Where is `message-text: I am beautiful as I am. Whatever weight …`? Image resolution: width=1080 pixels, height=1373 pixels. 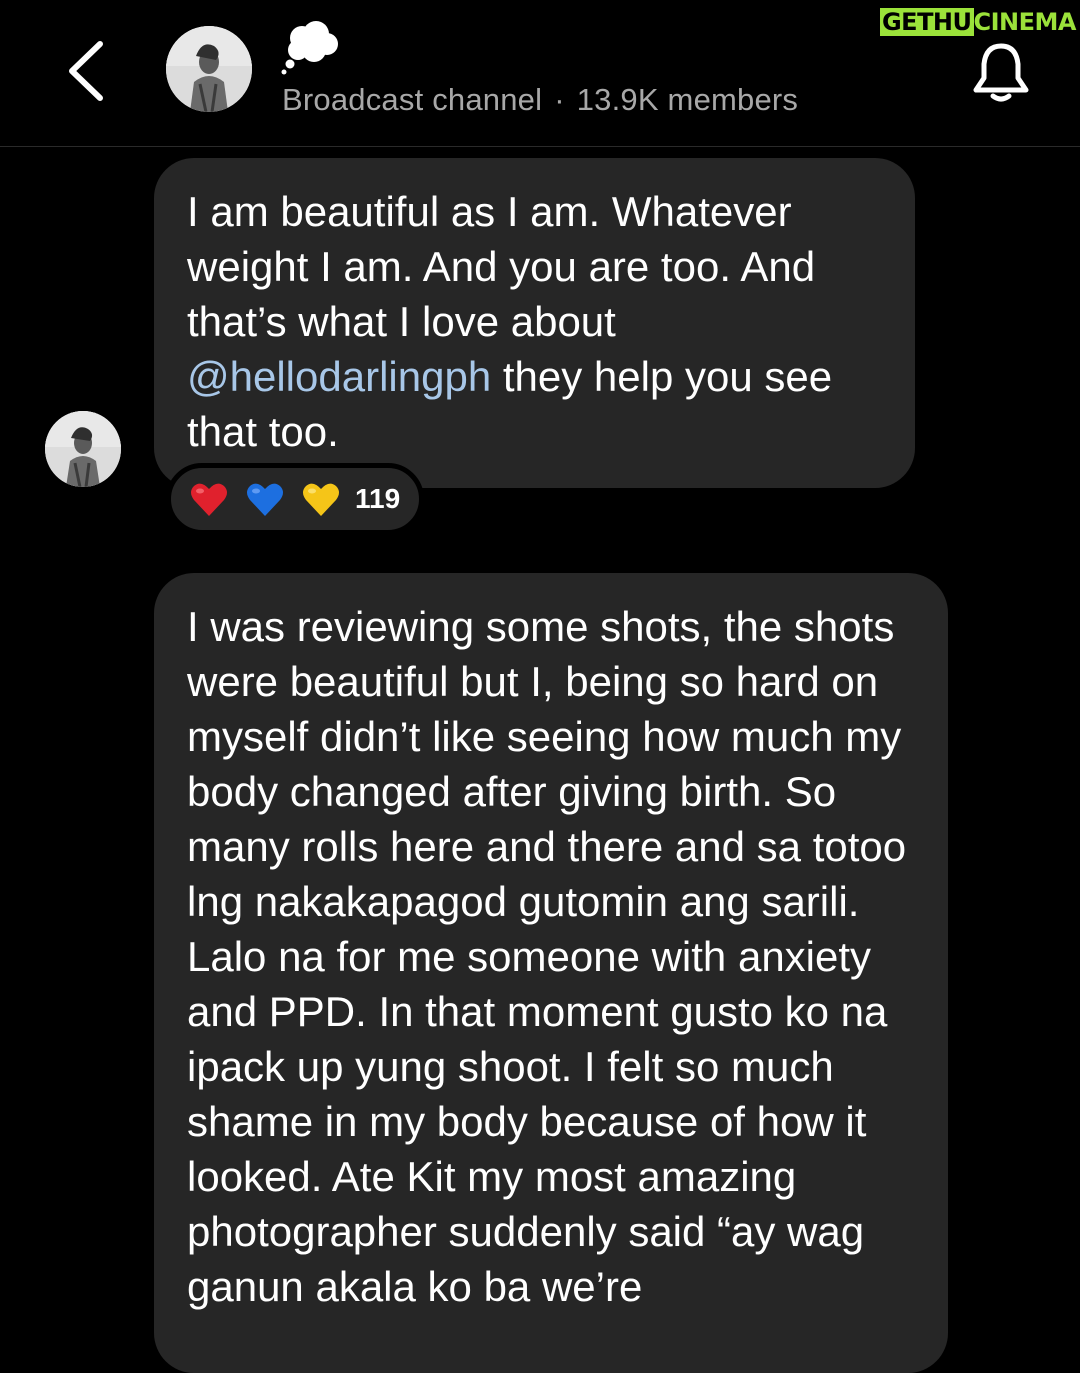 message-text: I am beautiful as I am. Whatever weight … is located at coordinates (501, 266).